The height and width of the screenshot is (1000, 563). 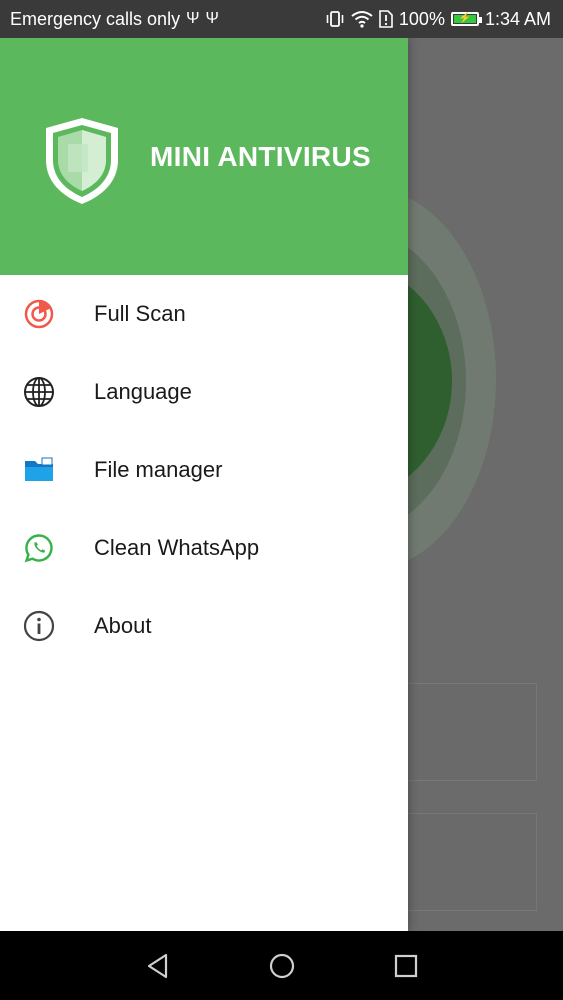 What do you see at coordinates (123, 625) in the screenshot?
I see `menu-item-label: About` at bounding box center [123, 625].